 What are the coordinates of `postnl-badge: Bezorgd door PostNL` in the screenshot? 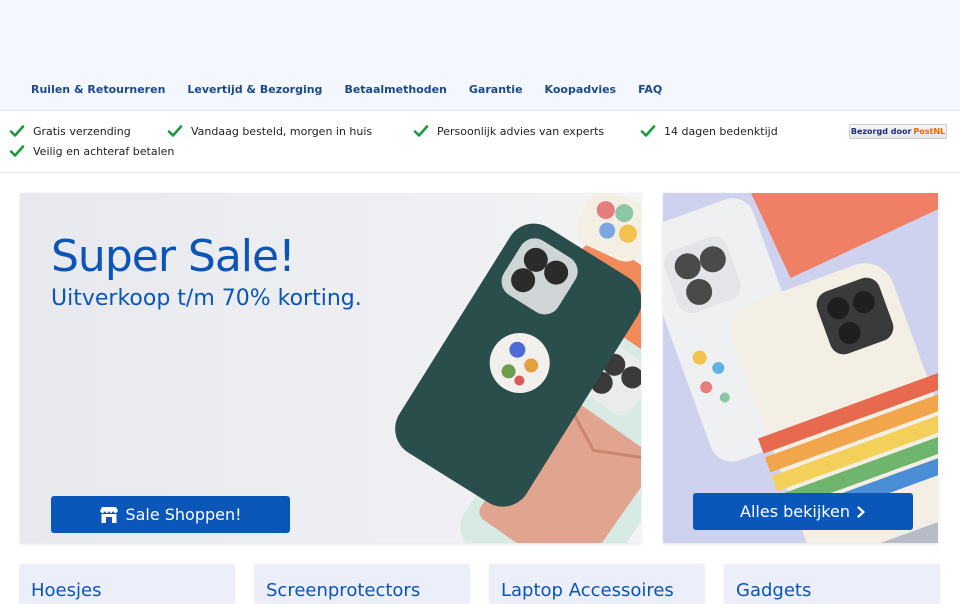 It's located at (898, 131).